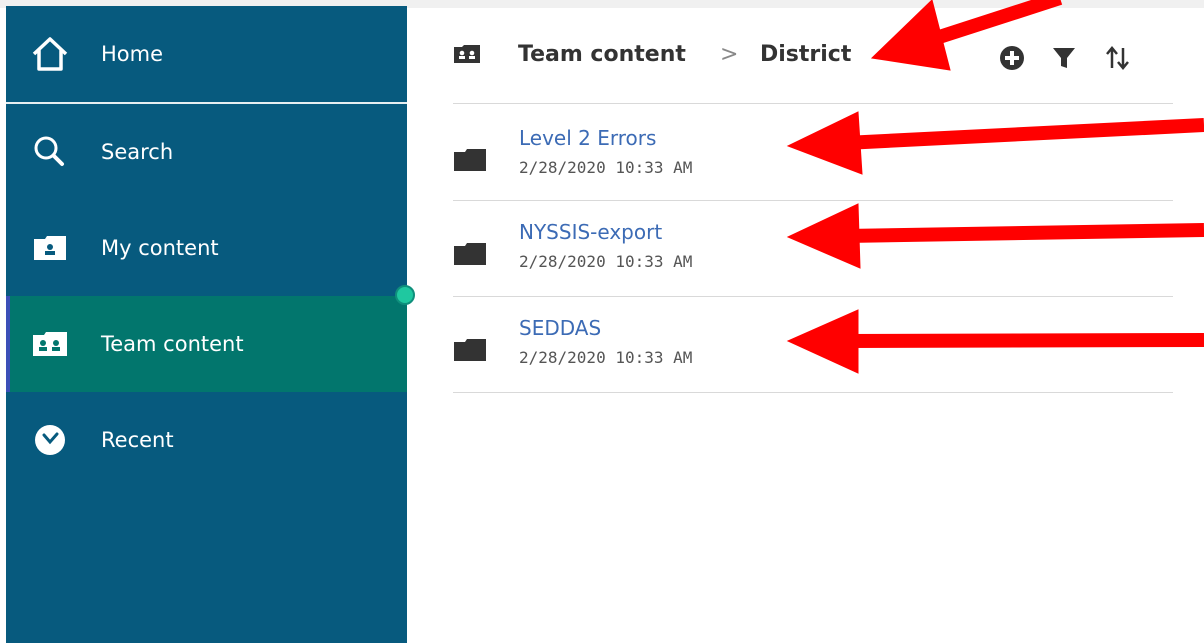 This screenshot has height=643, width=1204. I want to click on breadcrumb: Team content > District, so click(813, 57).